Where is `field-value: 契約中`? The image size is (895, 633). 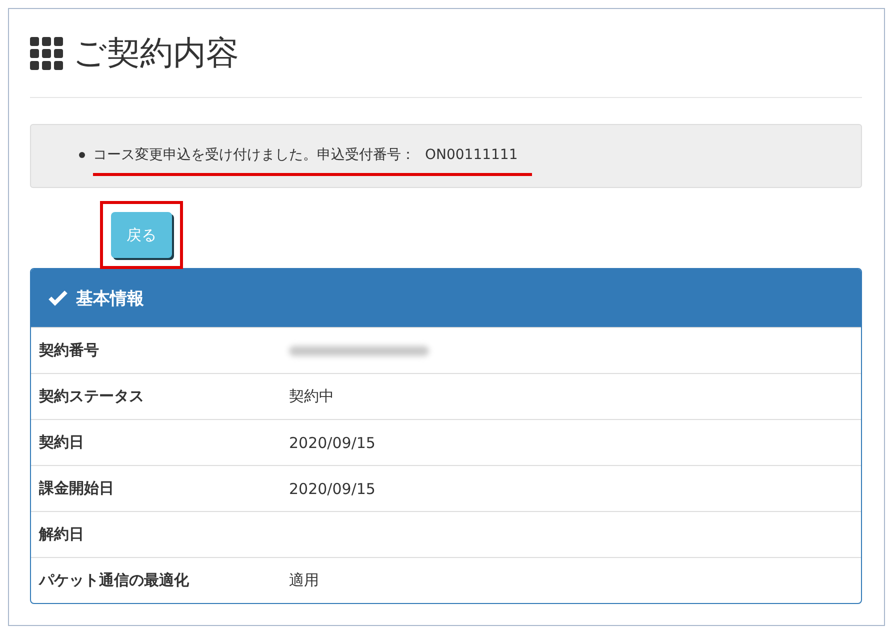
field-value: 契約中 is located at coordinates (312, 396).